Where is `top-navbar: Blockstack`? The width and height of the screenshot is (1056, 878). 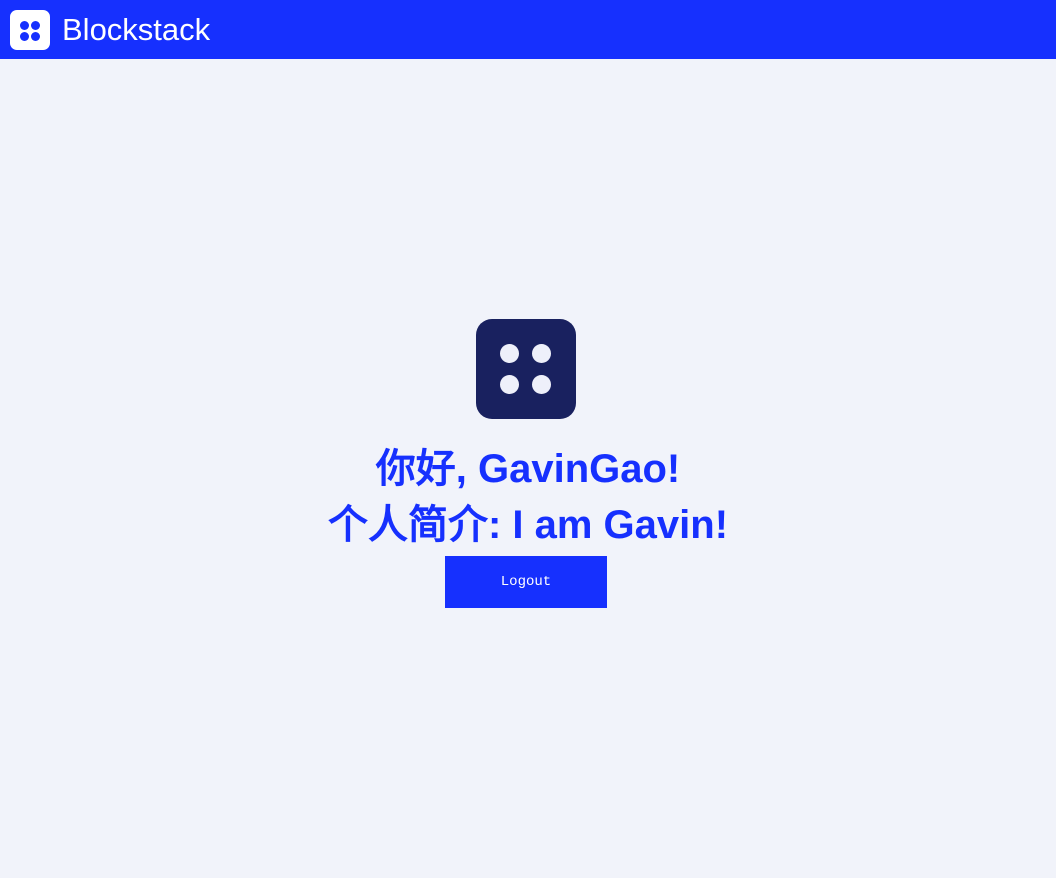 top-navbar: Blockstack is located at coordinates (528, 29).